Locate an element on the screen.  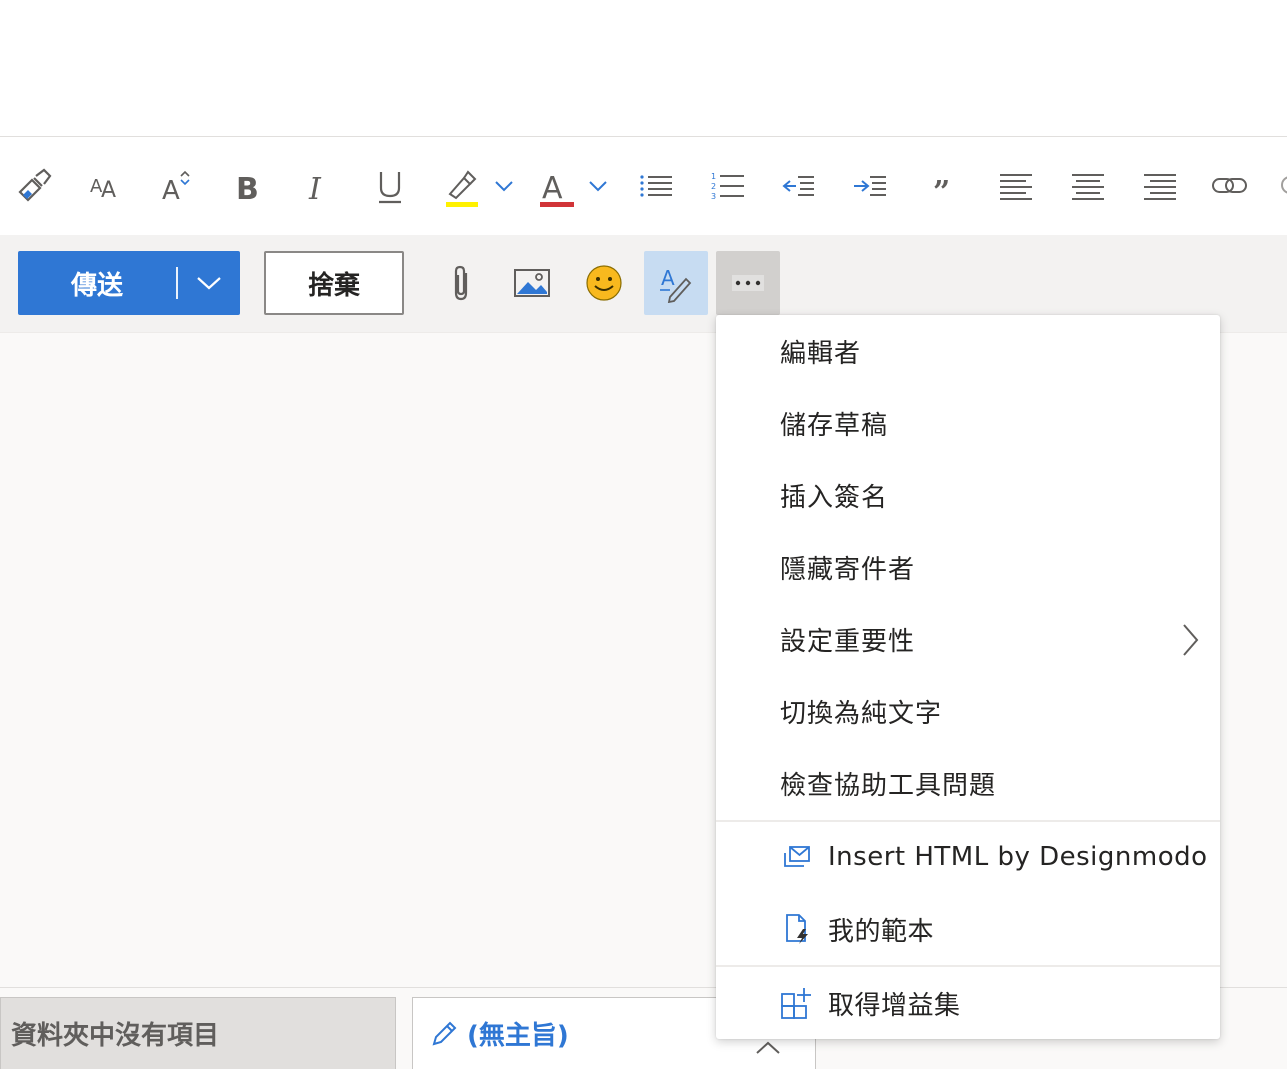
svg-text: B is located at coordinates (247, 189).